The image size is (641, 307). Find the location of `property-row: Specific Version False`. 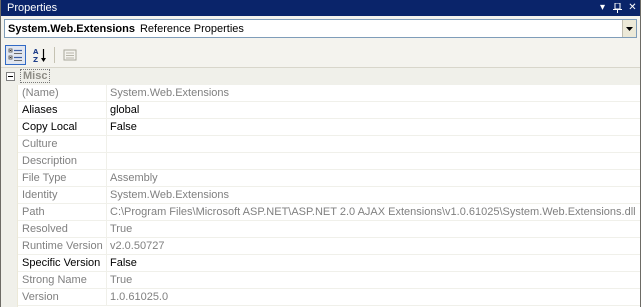

property-row: Specific Version False is located at coordinates (329, 263).